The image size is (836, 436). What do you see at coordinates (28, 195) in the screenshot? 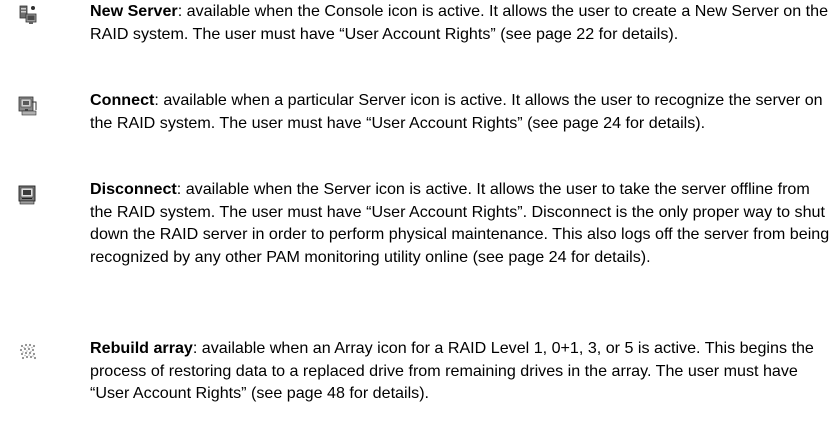
I see `disconnect-icon` at bounding box center [28, 195].